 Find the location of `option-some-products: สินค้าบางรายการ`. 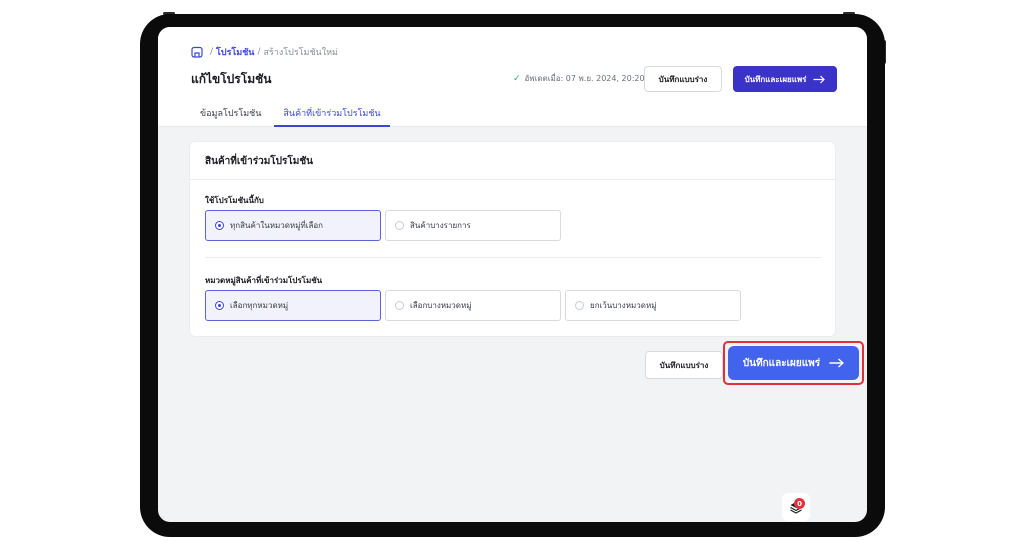

option-some-products: สินค้าบางรายการ is located at coordinates (473, 225).